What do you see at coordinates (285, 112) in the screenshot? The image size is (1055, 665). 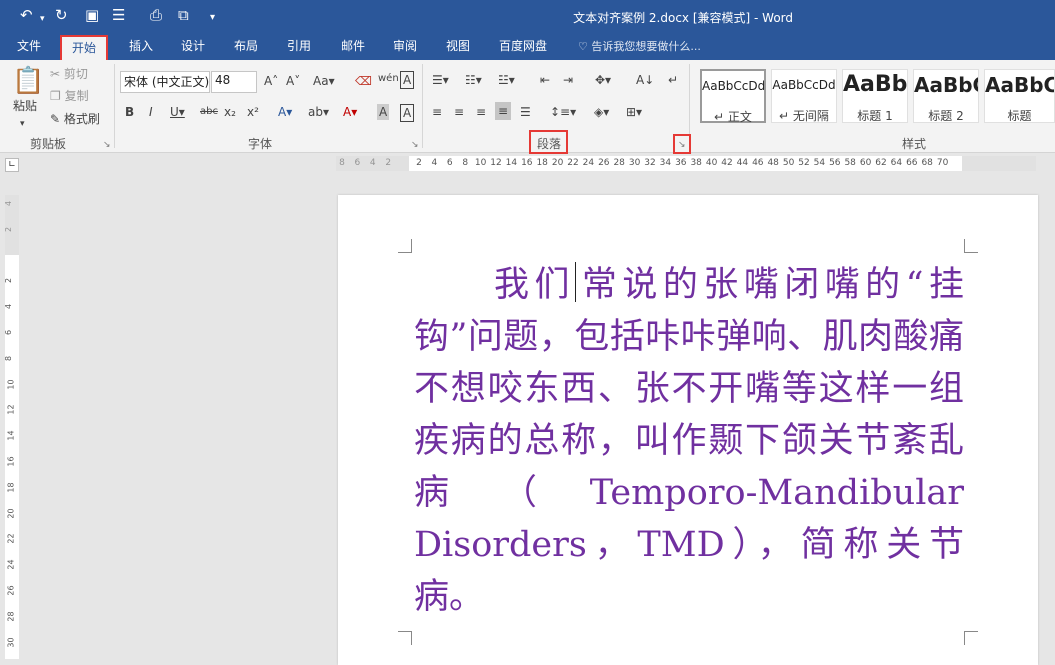 I see `text-effects-icon: A▾` at bounding box center [285, 112].